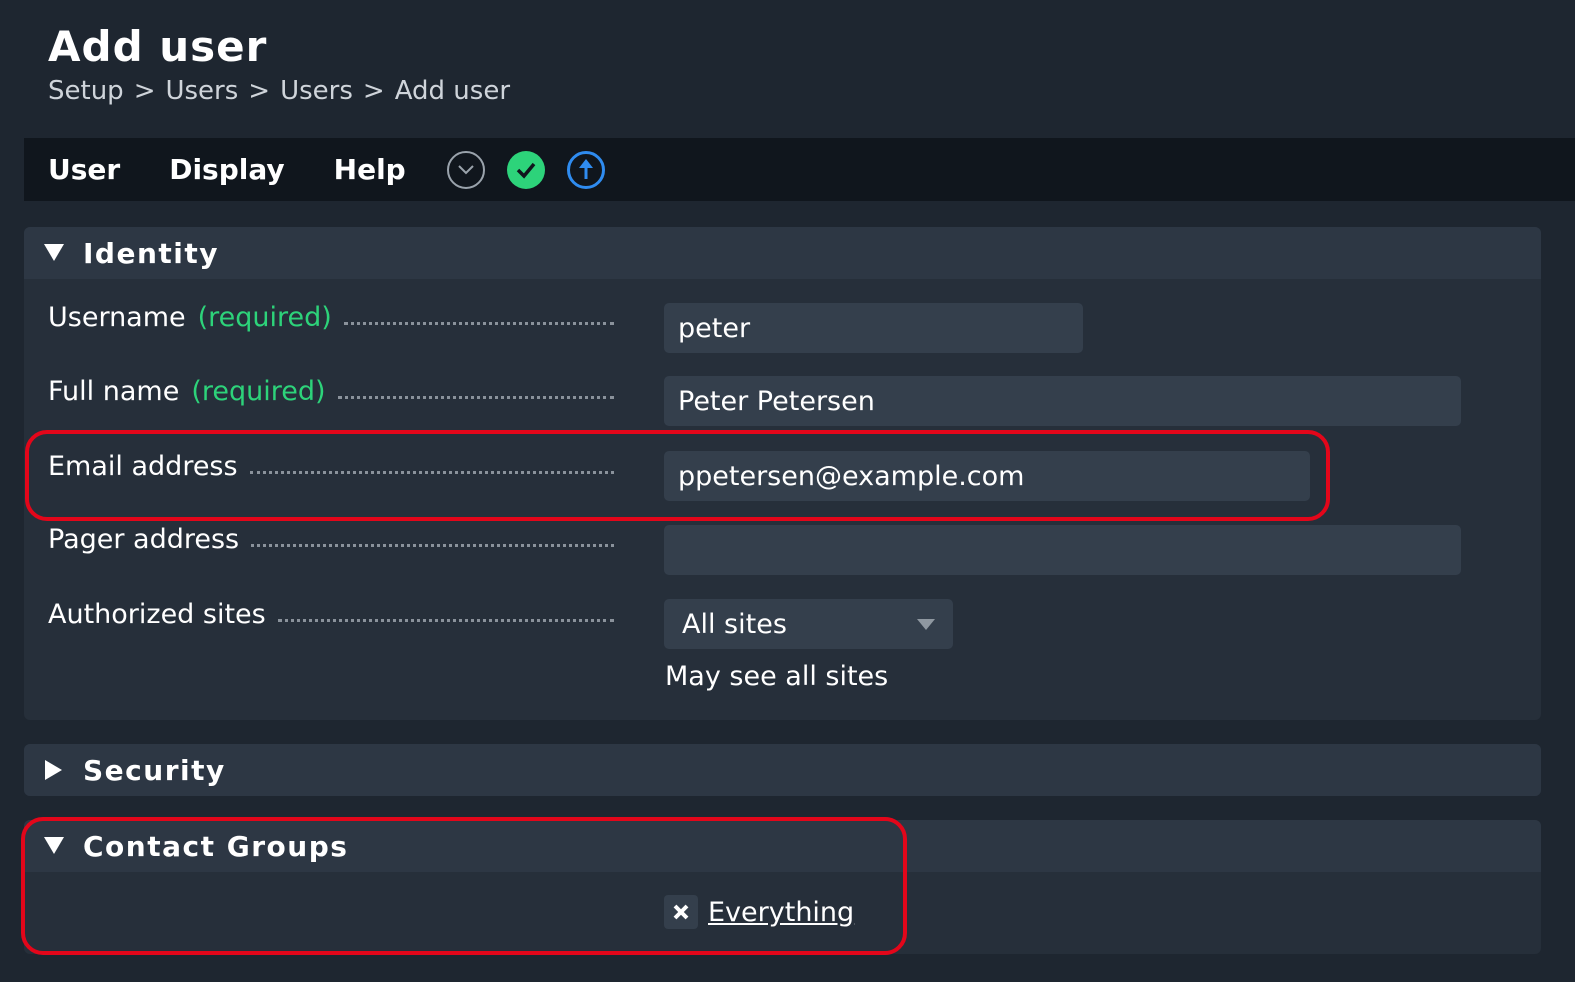 Image resolution: width=1575 pixels, height=982 pixels. I want to click on authorized-sites-selected: All sites, so click(734, 624).